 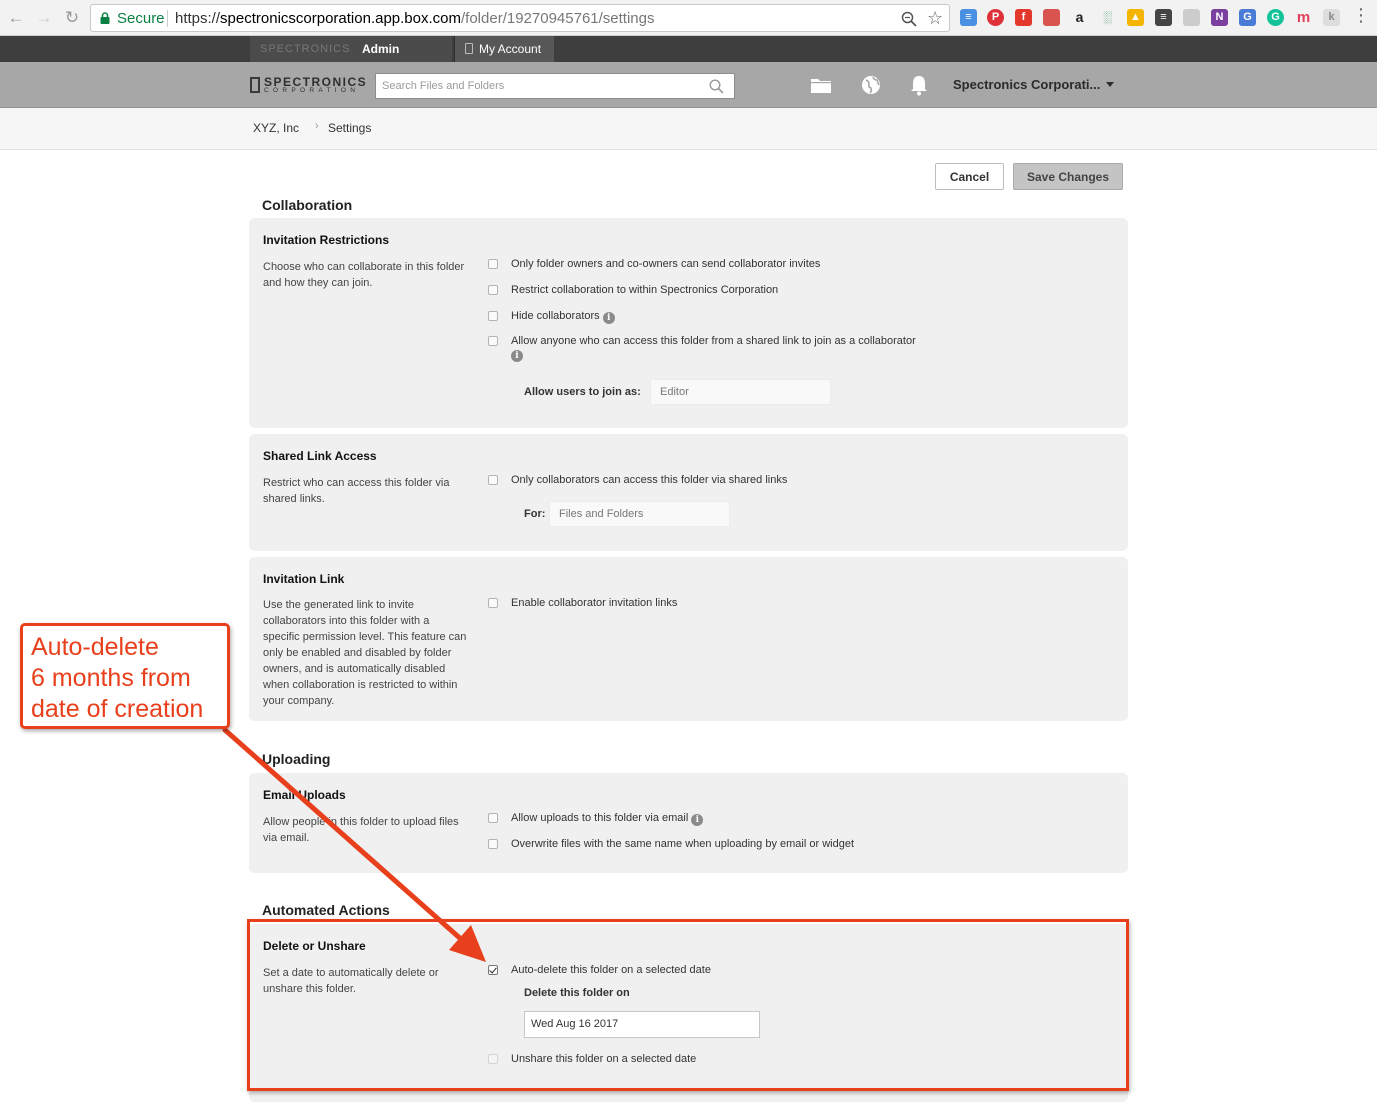 I want to click on invitation-restrictions-title: Invitation Restrictions, so click(x=326, y=240).